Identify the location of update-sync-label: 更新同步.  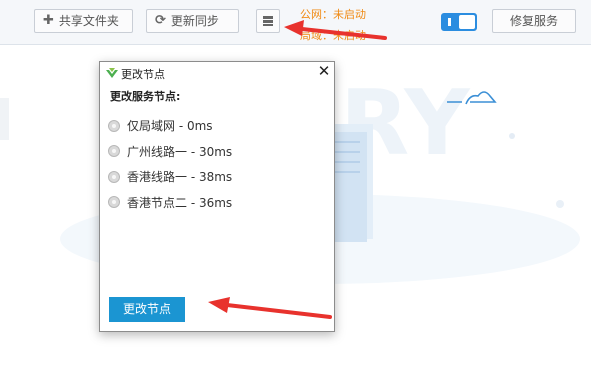
(194, 21).